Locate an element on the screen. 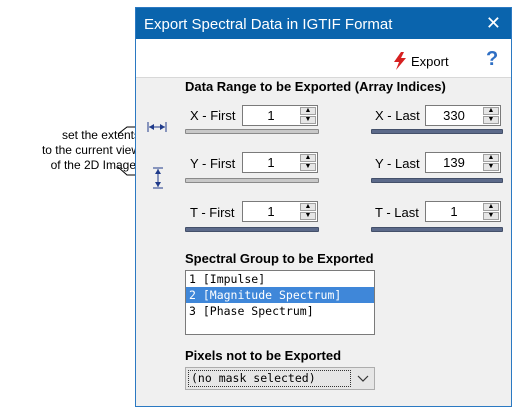 This screenshot has height=412, width=516. annotation-line: to the current view is located at coordinates (90, 150).